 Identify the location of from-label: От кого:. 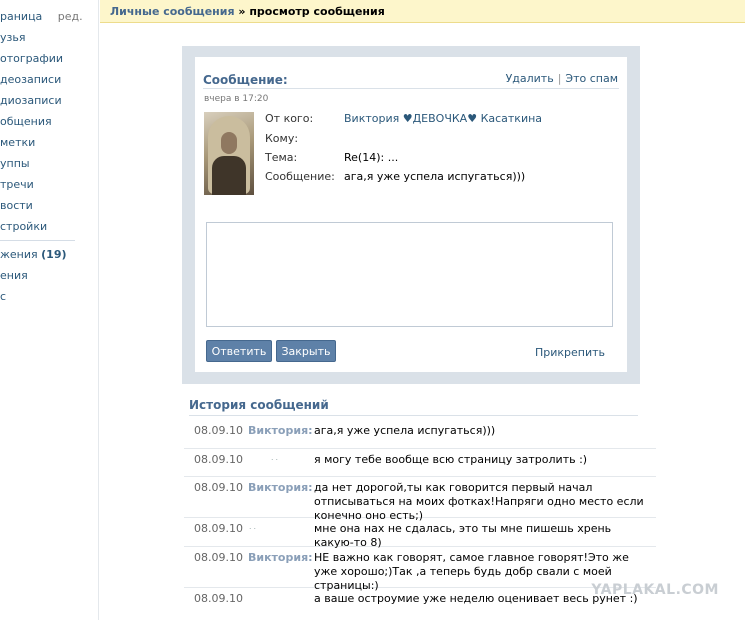
(289, 118).